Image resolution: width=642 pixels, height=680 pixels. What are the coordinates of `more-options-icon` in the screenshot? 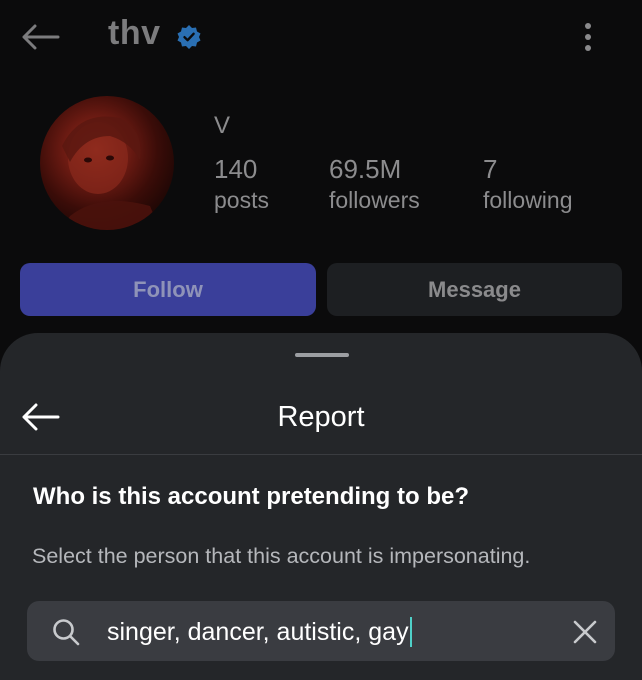 It's located at (588, 37).